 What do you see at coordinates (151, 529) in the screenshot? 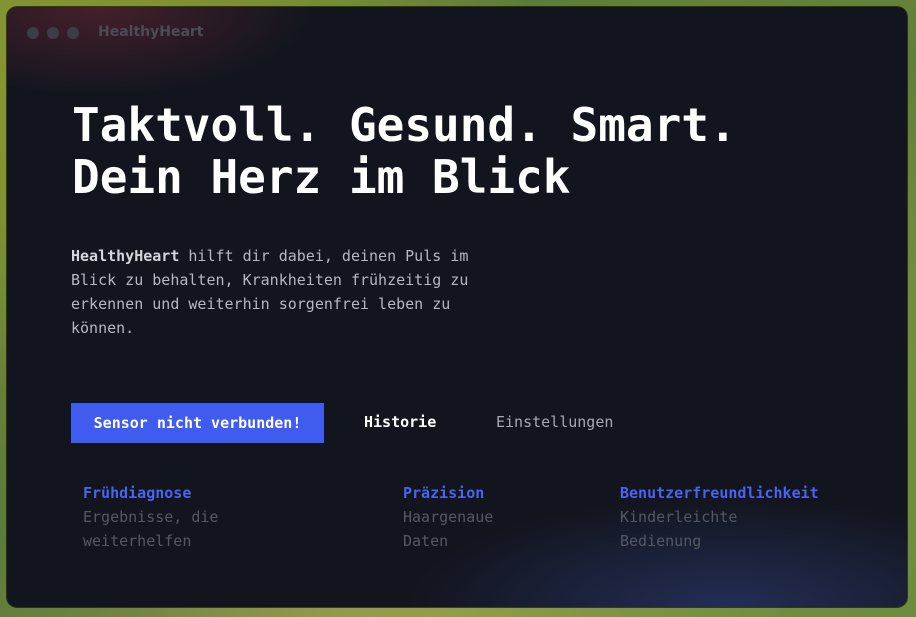
I see `feature-description: Ergebnisse, die weiterhelfen` at bounding box center [151, 529].